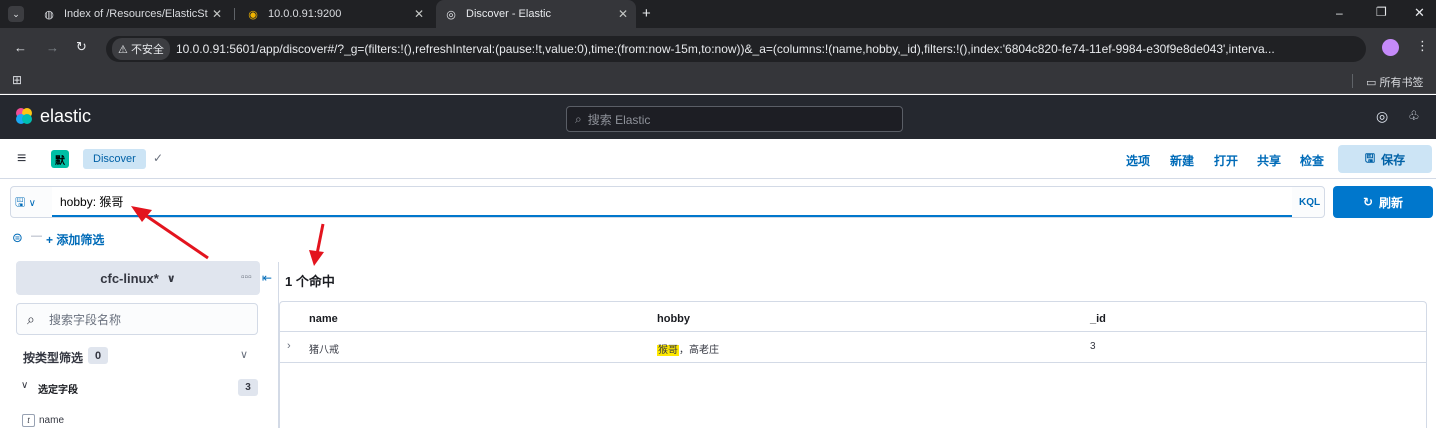  What do you see at coordinates (228, 236) in the screenshot?
I see `annotation-arrows` at bounding box center [228, 236].